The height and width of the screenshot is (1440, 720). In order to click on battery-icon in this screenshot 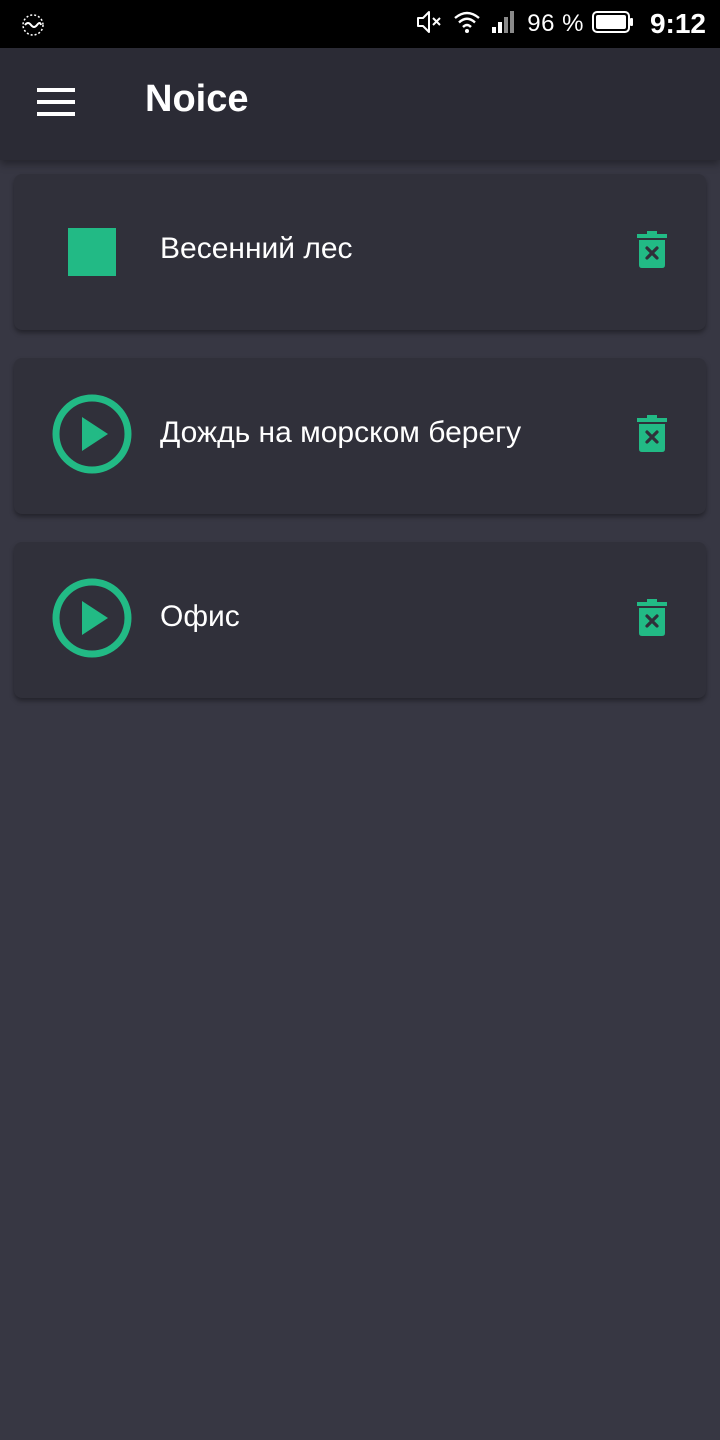, I will do `click(612, 24)`.